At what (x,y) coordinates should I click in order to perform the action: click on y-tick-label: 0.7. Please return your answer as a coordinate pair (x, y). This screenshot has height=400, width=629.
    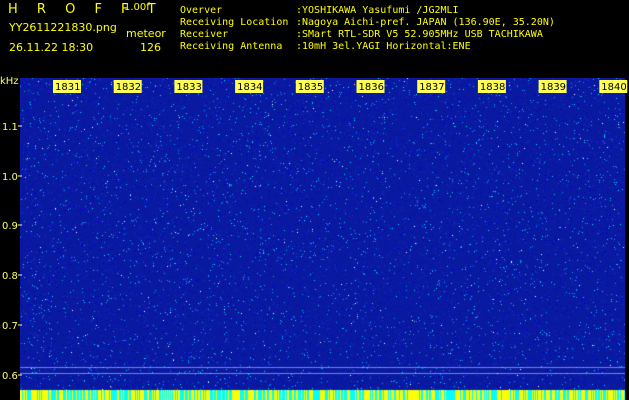
    Looking at the image, I should click on (10, 326).